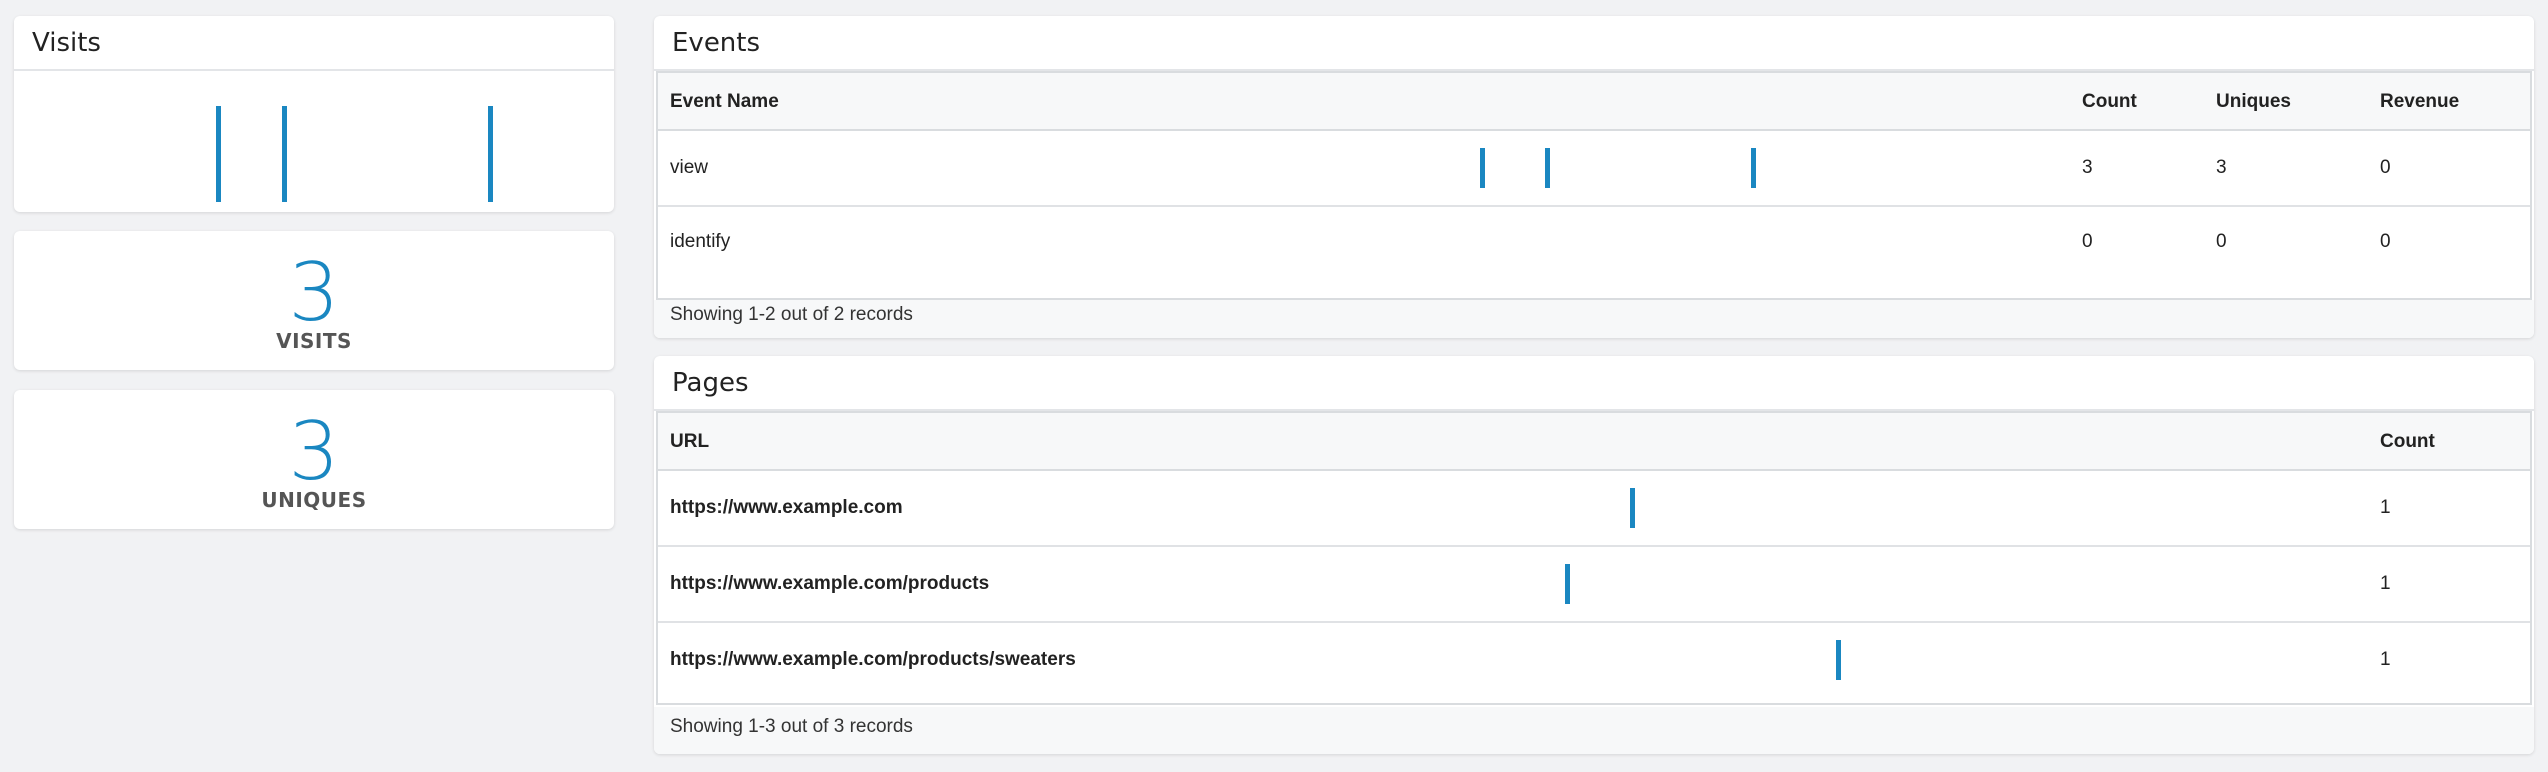 The image size is (2548, 772). I want to click on pages-pagination-info: Showing 1-3 out of 3 records, so click(1594, 730).